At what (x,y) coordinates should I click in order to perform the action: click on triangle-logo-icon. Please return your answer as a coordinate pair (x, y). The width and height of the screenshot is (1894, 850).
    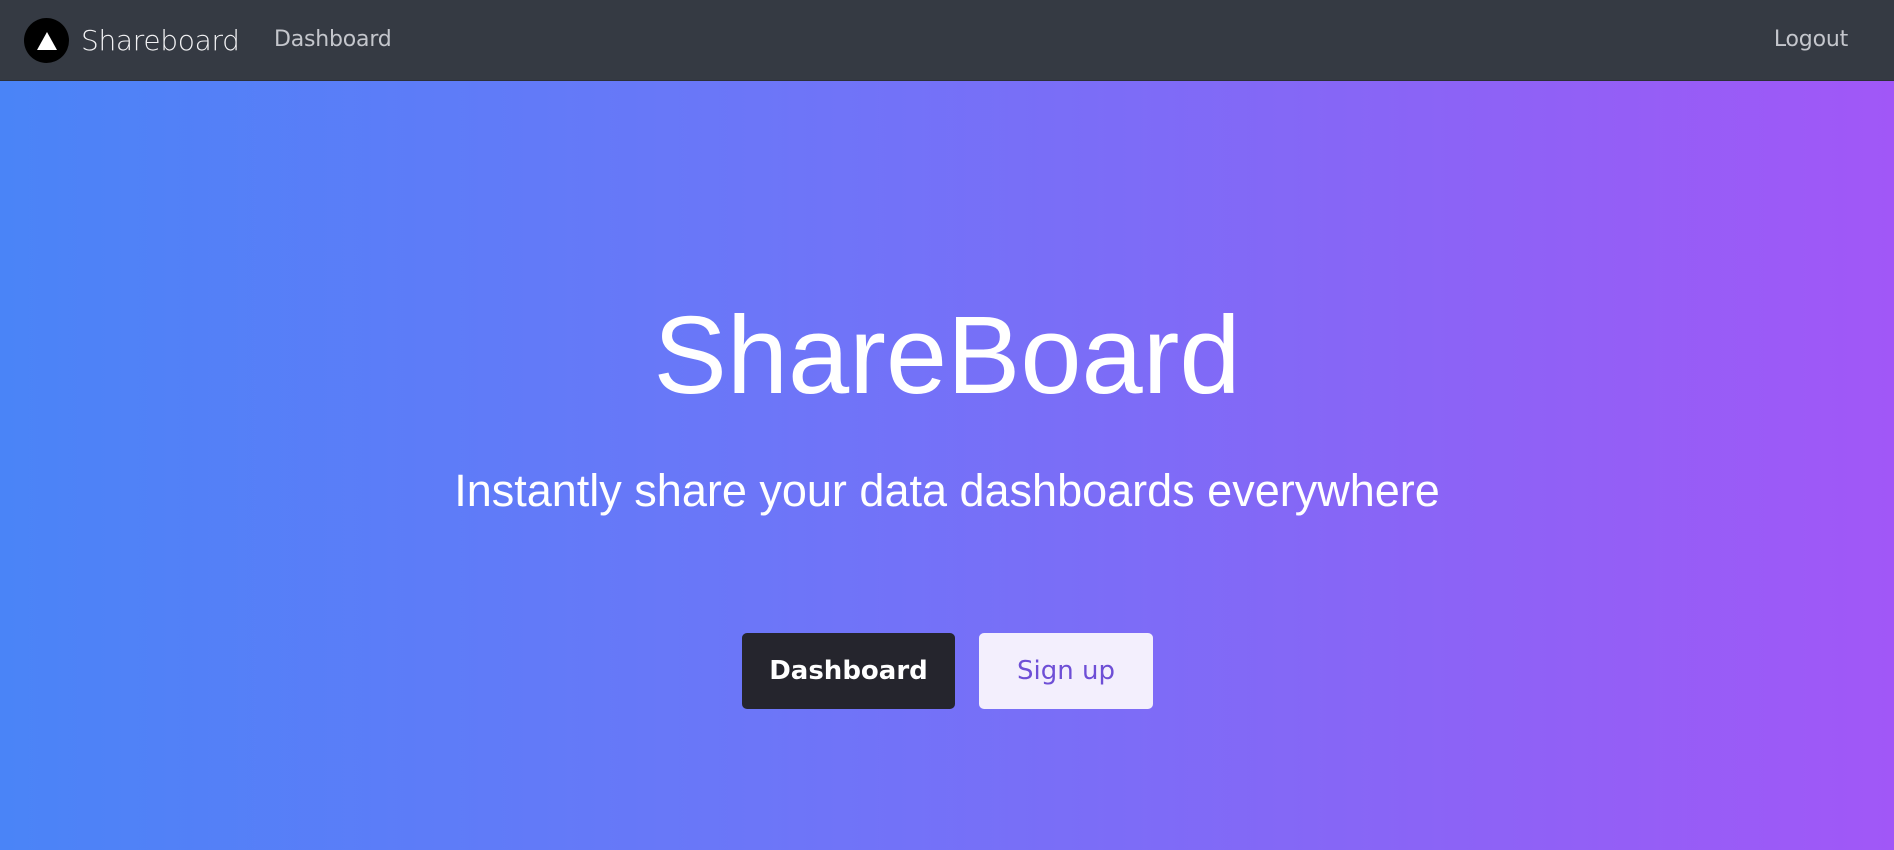
    Looking at the image, I should click on (46, 40).